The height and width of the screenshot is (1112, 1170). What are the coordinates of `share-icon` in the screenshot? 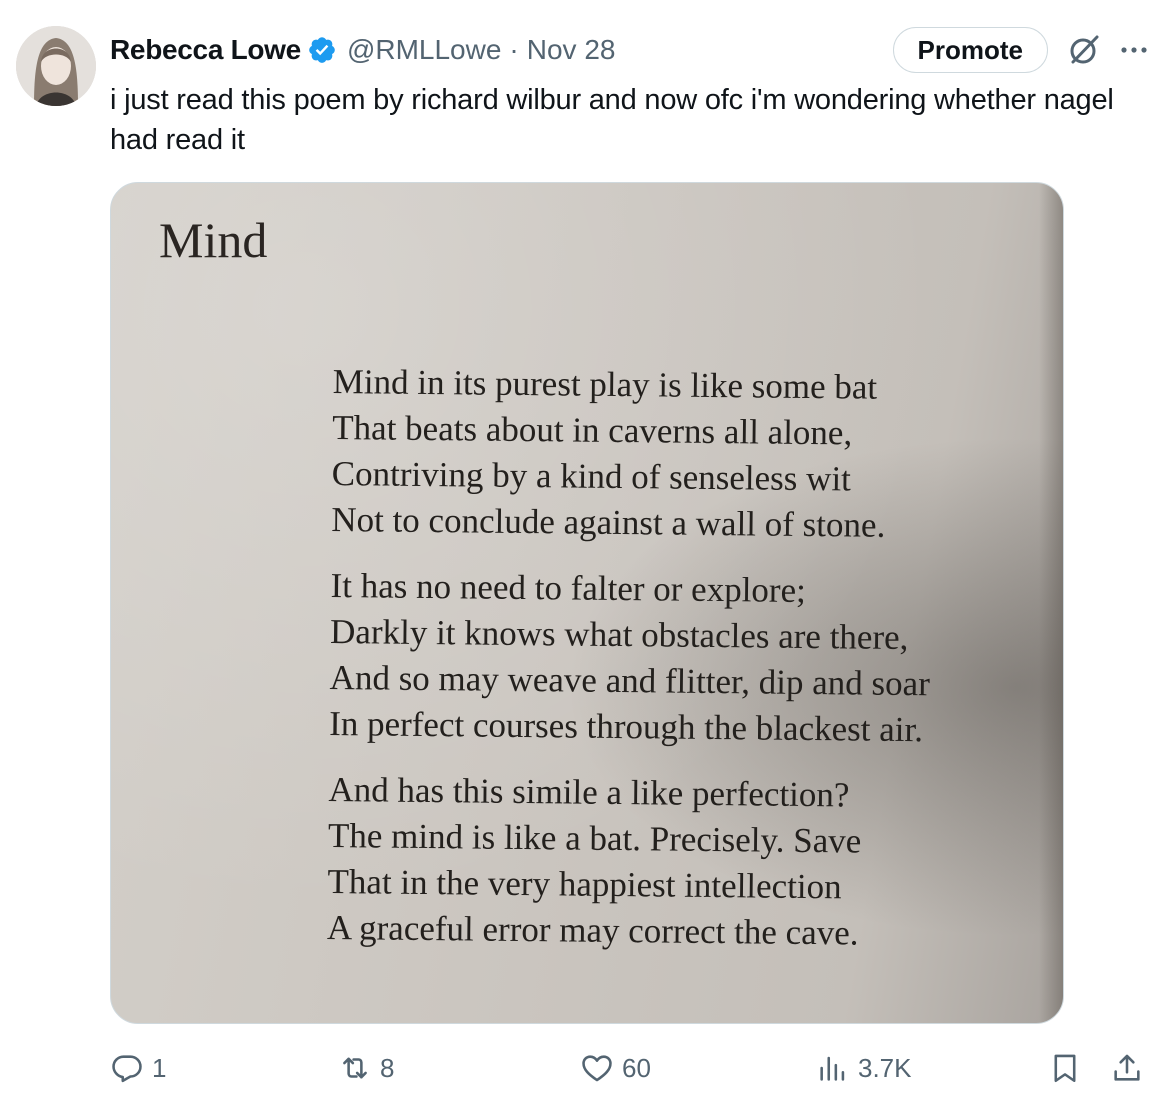 It's located at (1127, 1067).